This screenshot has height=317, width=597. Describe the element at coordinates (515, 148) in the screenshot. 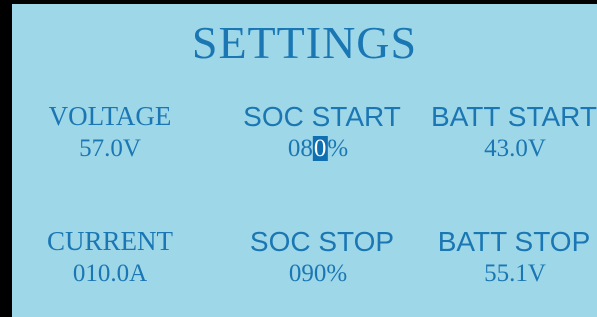

I see `batt-start-value: 43.0V` at that location.